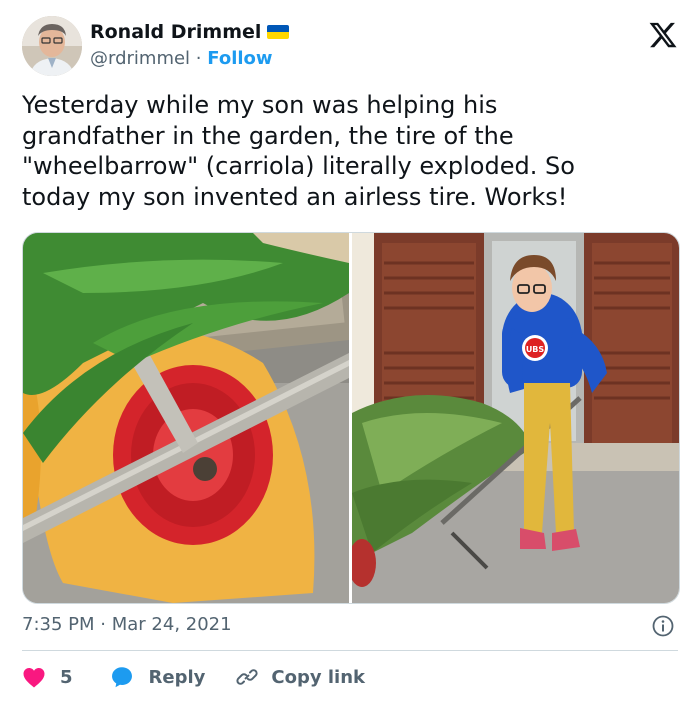 The height and width of the screenshot is (704, 700). Describe the element at coordinates (239, 58) in the screenshot. I see `follow-button: Follow` at that location.